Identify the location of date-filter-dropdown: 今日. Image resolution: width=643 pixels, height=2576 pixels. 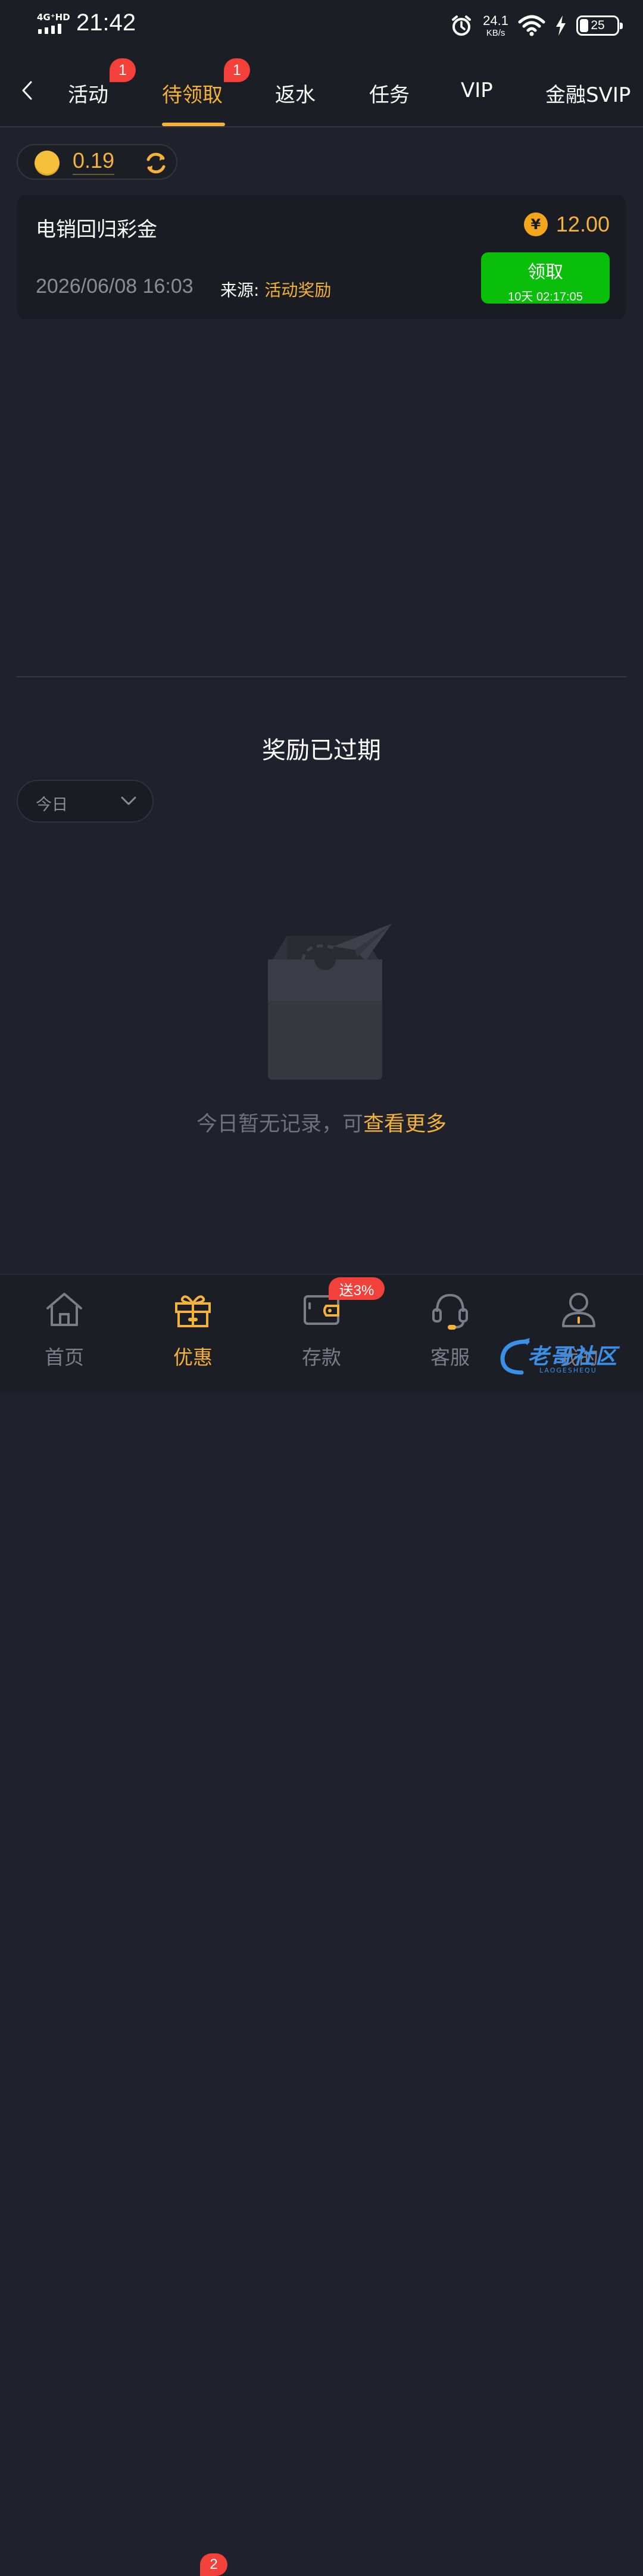
(85, 801).